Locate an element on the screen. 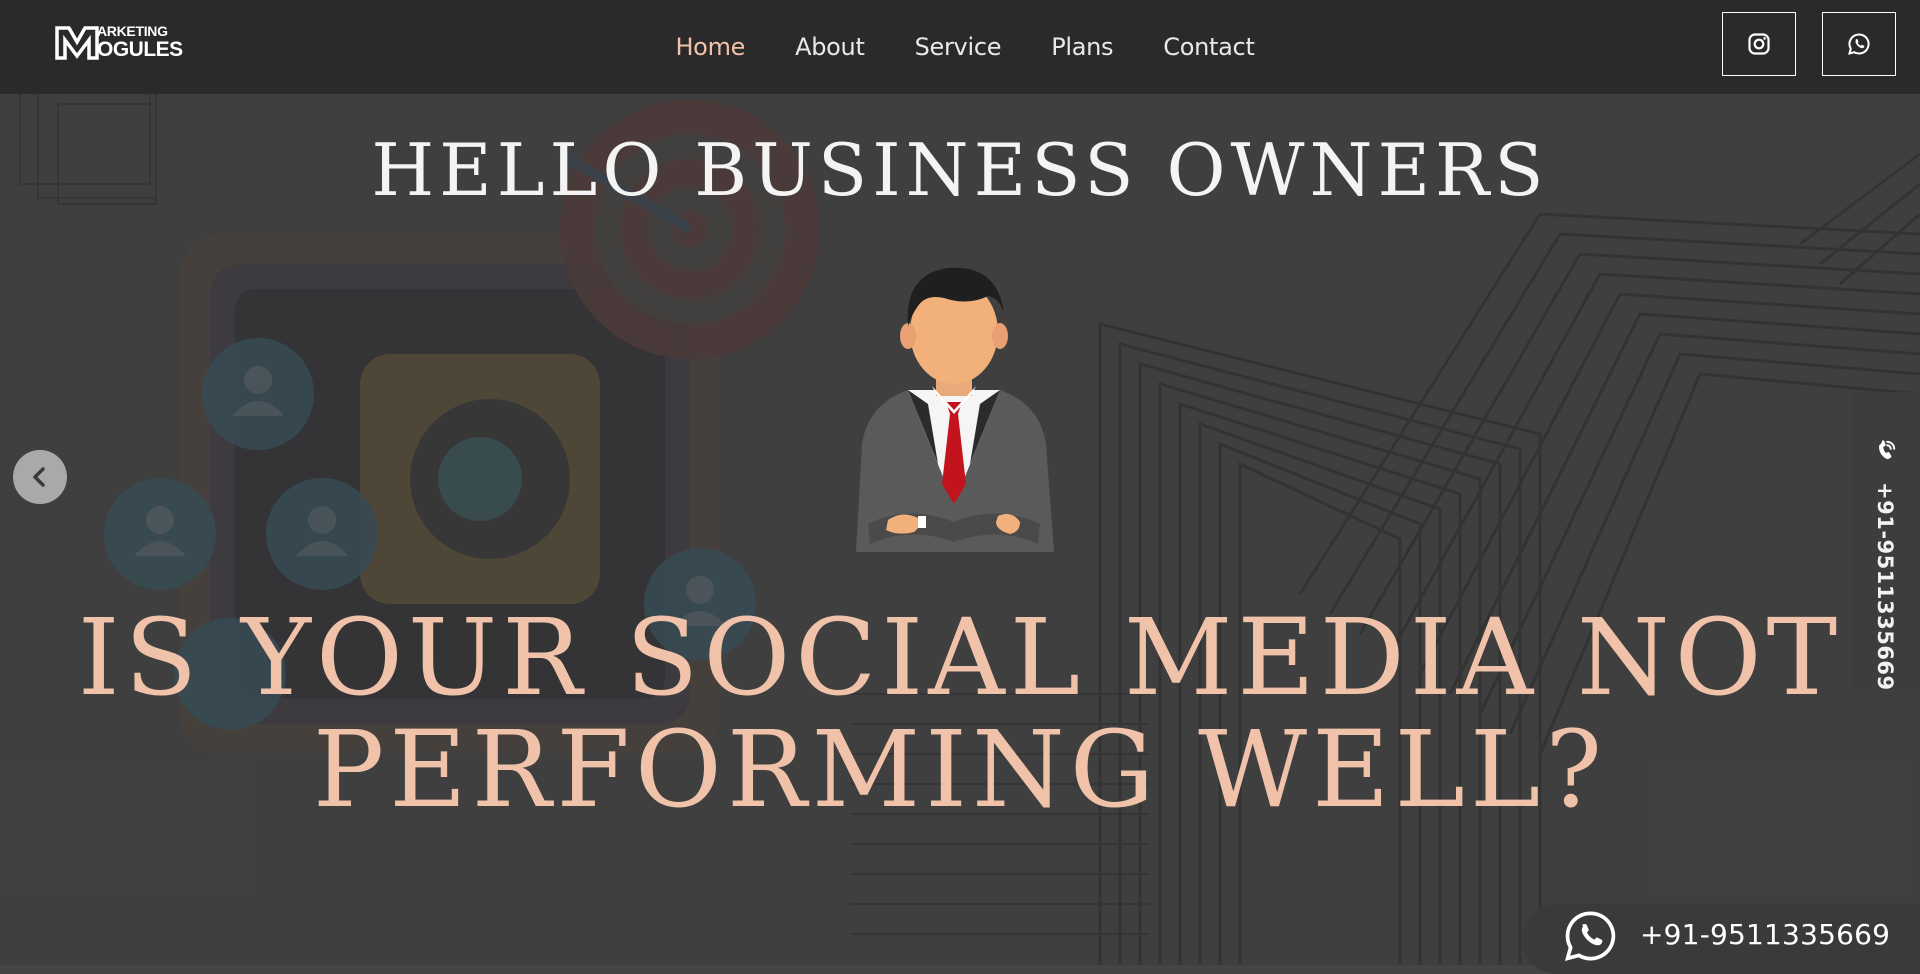 Image resolution: width=1920 pixels, height=974 pixels. main-nav: Home About Service Plans Contact is located at coordinates (960, 47).